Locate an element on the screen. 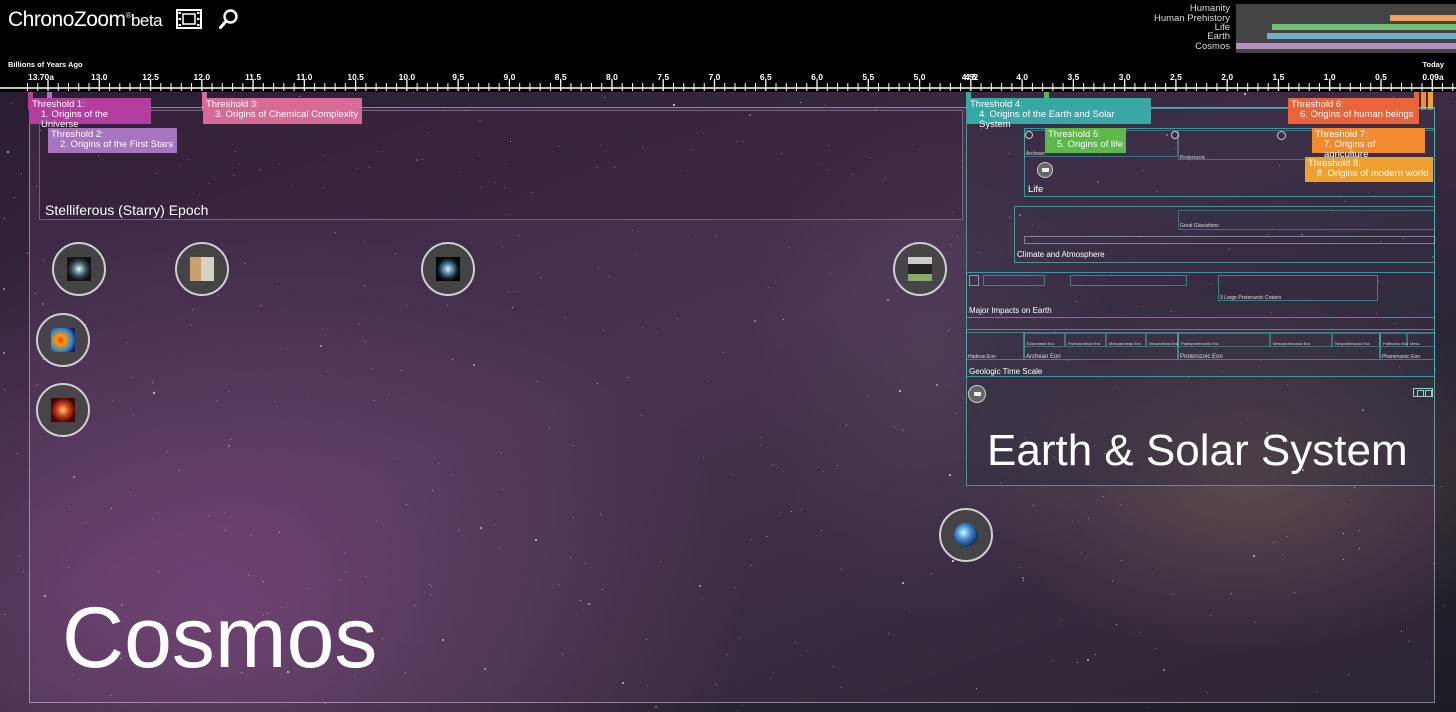 The height and width of the screenshot is (712, 1456). nebula-thumbnail-icon is located at coordinates (63, 410).